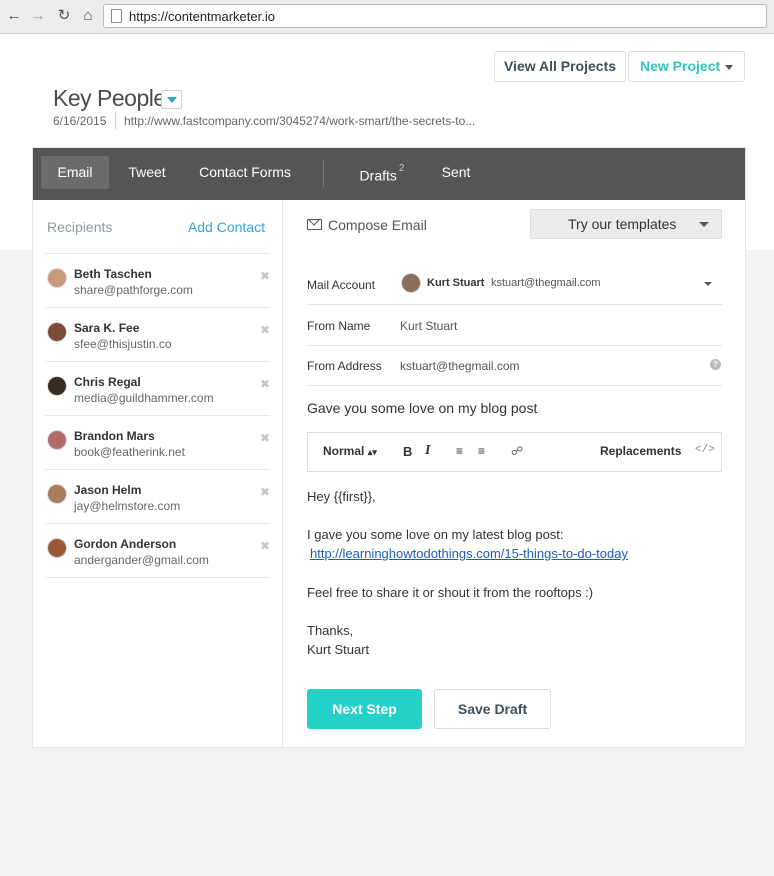  What do you see at coordinates (108, 490) in the screenshot?
I see `recipient-name: Jason Helm` at bounding box center [108, 490].